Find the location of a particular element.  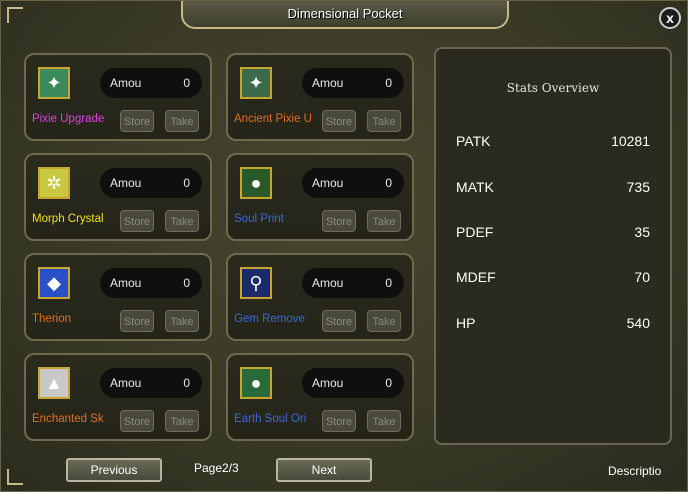

icon-glyph: ⚲ is located at coordinates (256, 282).